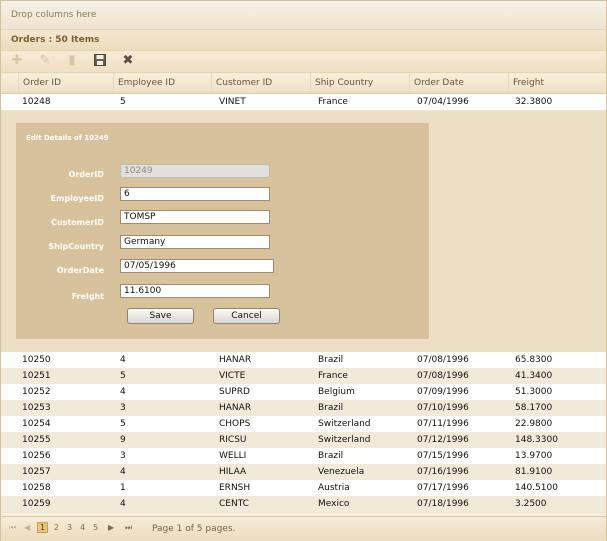  What do you see at coordinates (233, 456) in the screenshot?
I see `cell-customer-id: WELLI` at bounding box center [233, 456].